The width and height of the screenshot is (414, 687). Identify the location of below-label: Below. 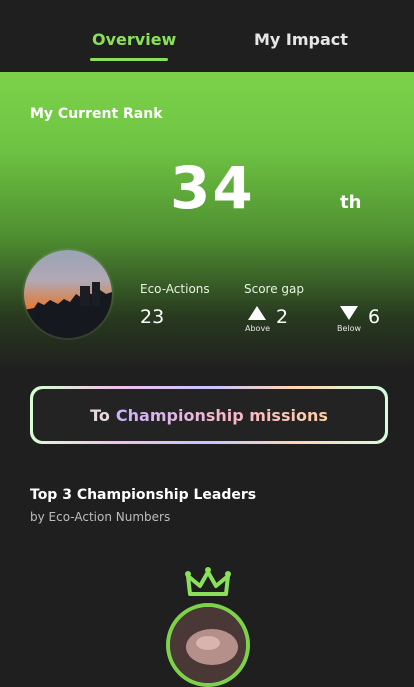
(349, 328).